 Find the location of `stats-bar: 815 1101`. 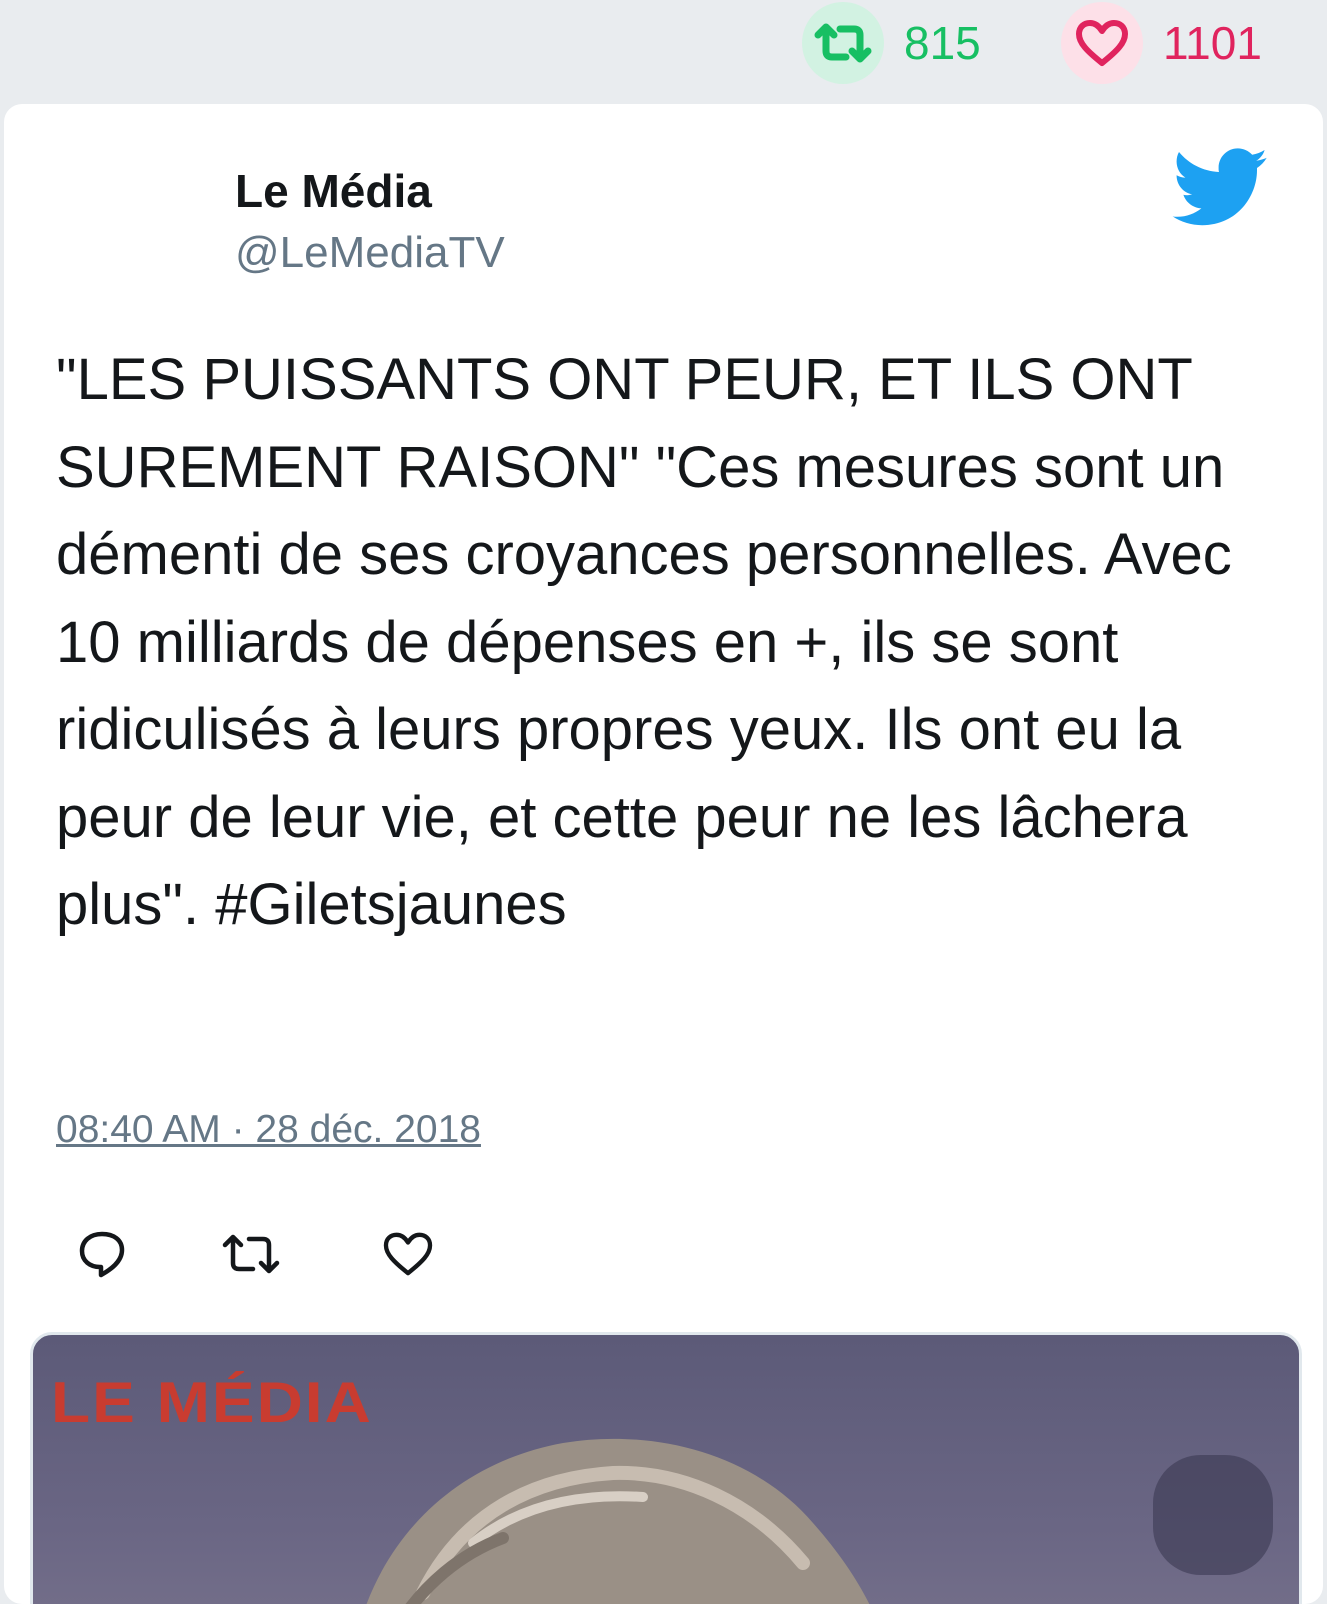

stats-bar: 815 1101 is located at coordinates (663, 50).